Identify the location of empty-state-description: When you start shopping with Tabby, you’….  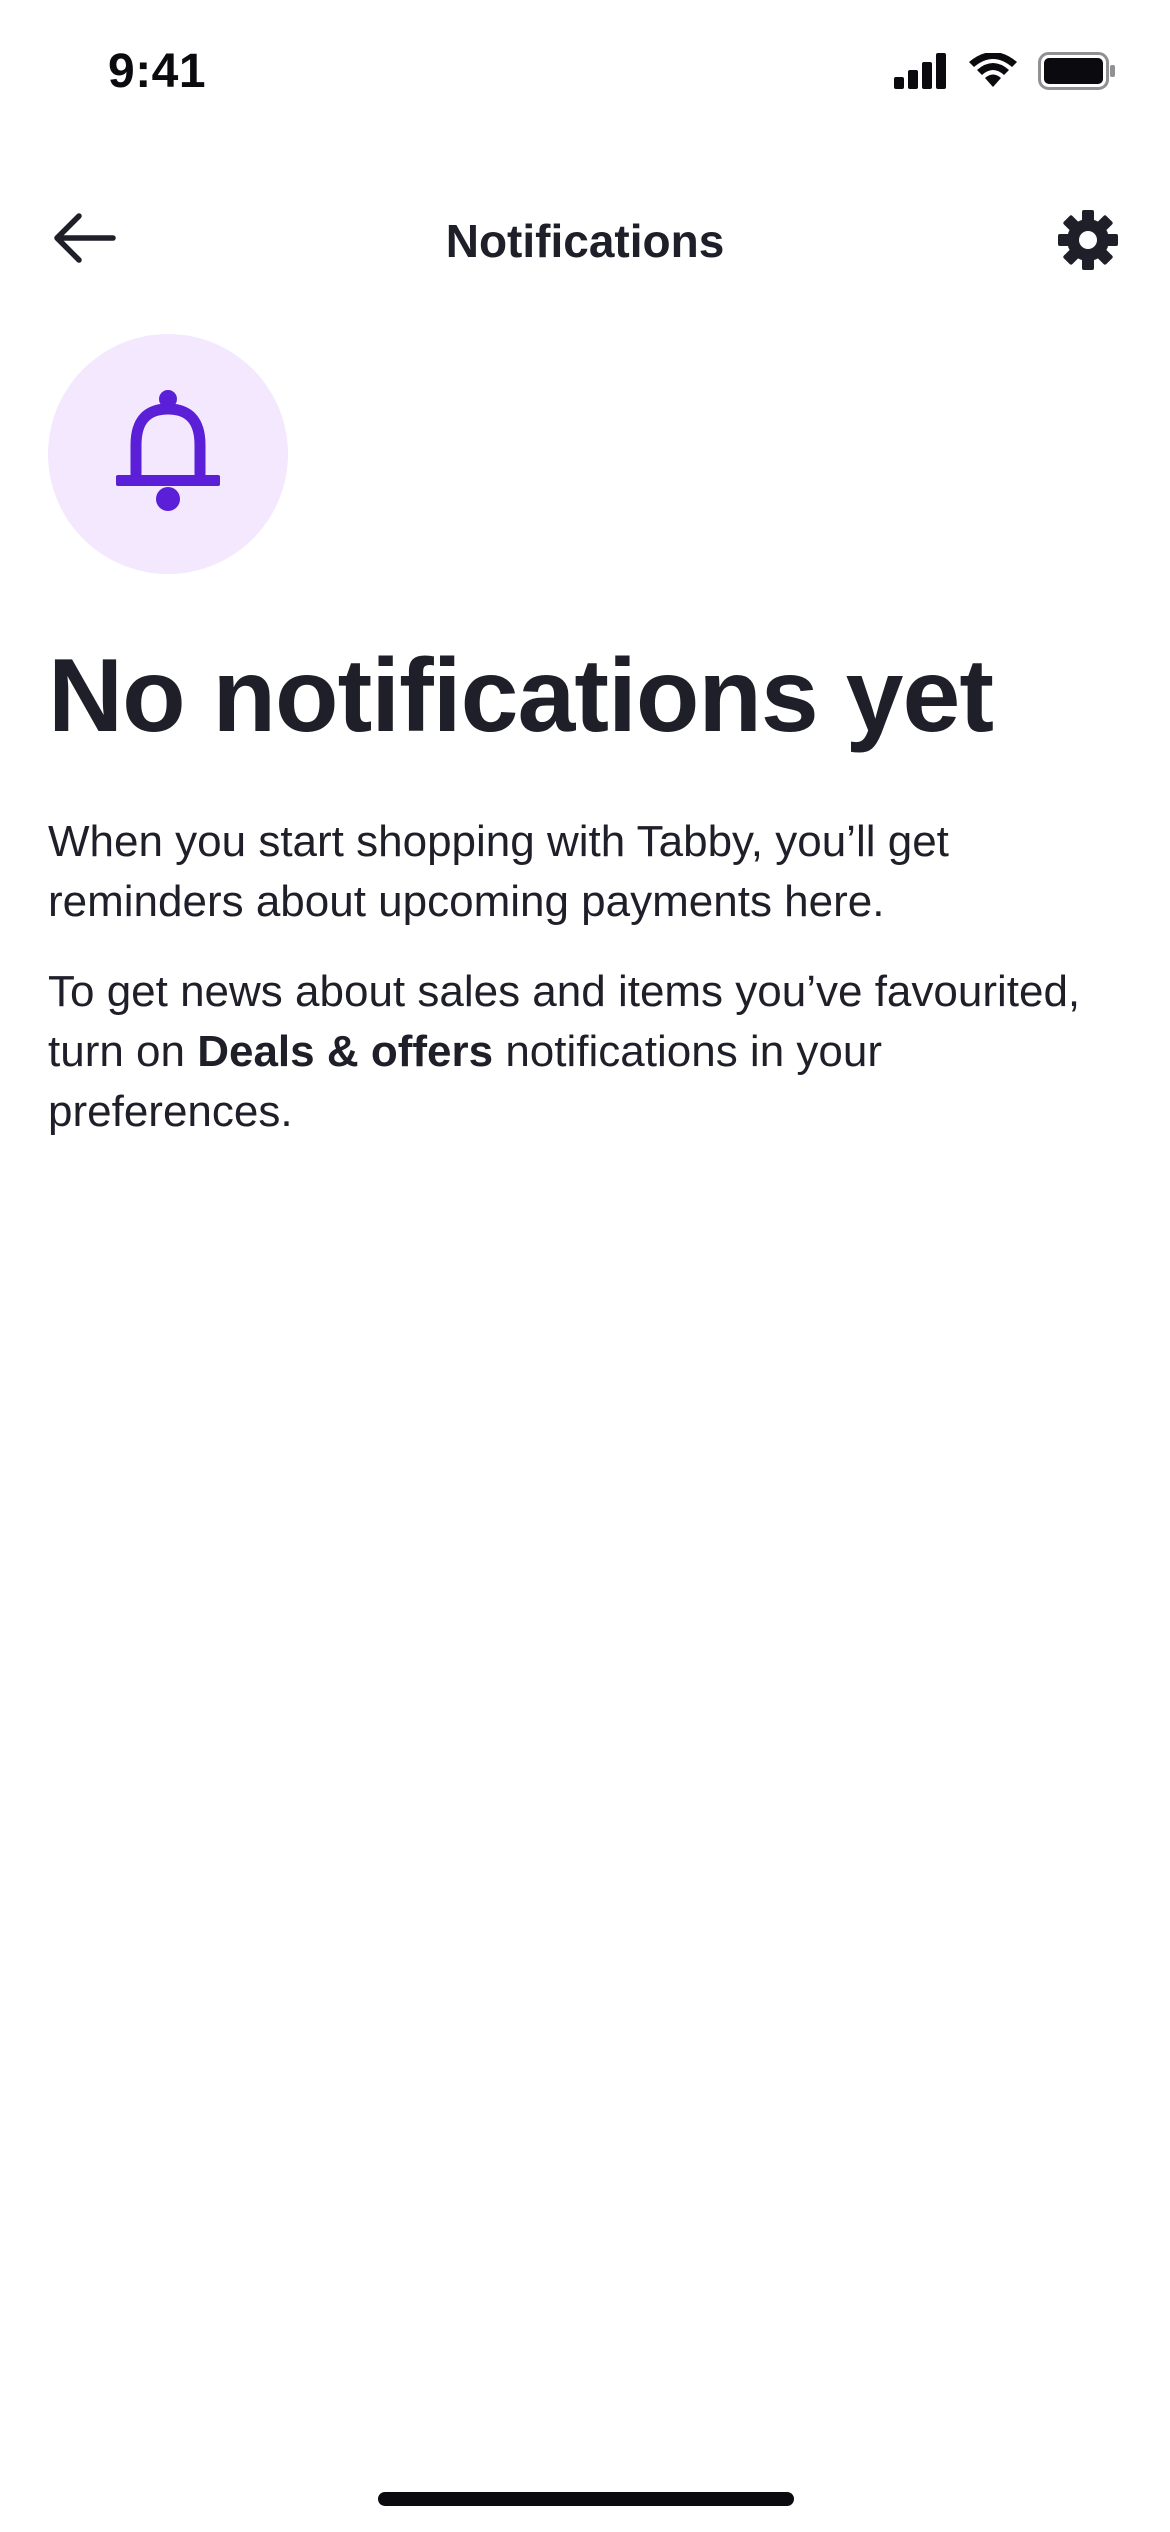
(498, 871).